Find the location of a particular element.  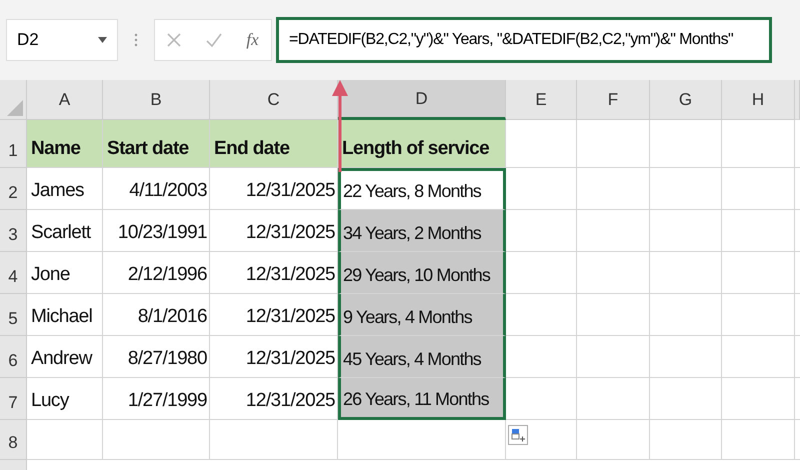

table-cell: 45 Years, 4 Months is located at coordinates (422, 357).